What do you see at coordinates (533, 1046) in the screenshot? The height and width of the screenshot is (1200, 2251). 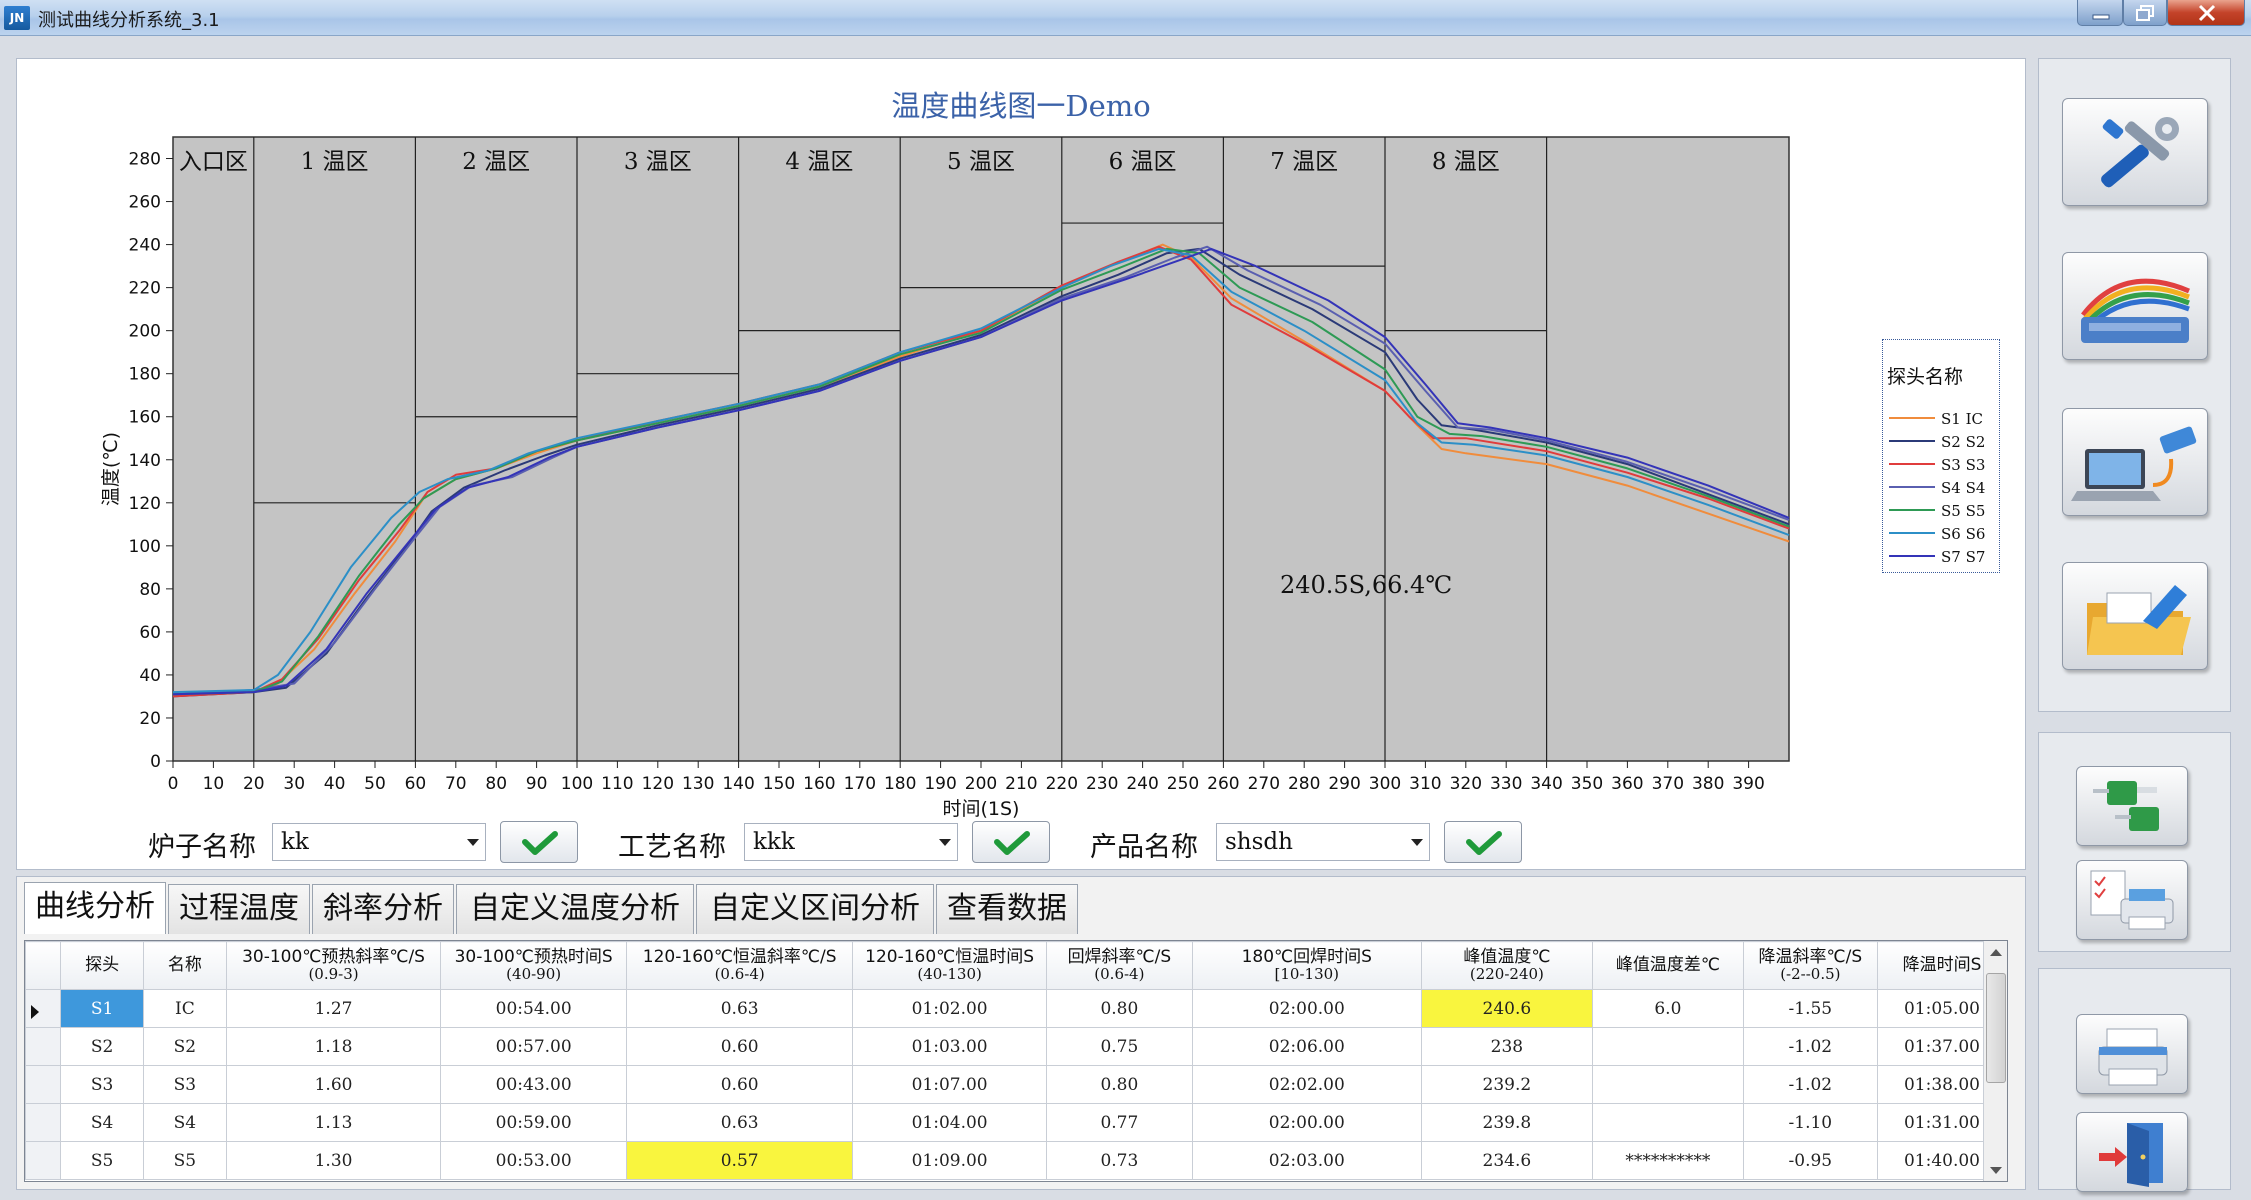 I see `table-cell: 00:57.00` at bounding box center [533, 1046].